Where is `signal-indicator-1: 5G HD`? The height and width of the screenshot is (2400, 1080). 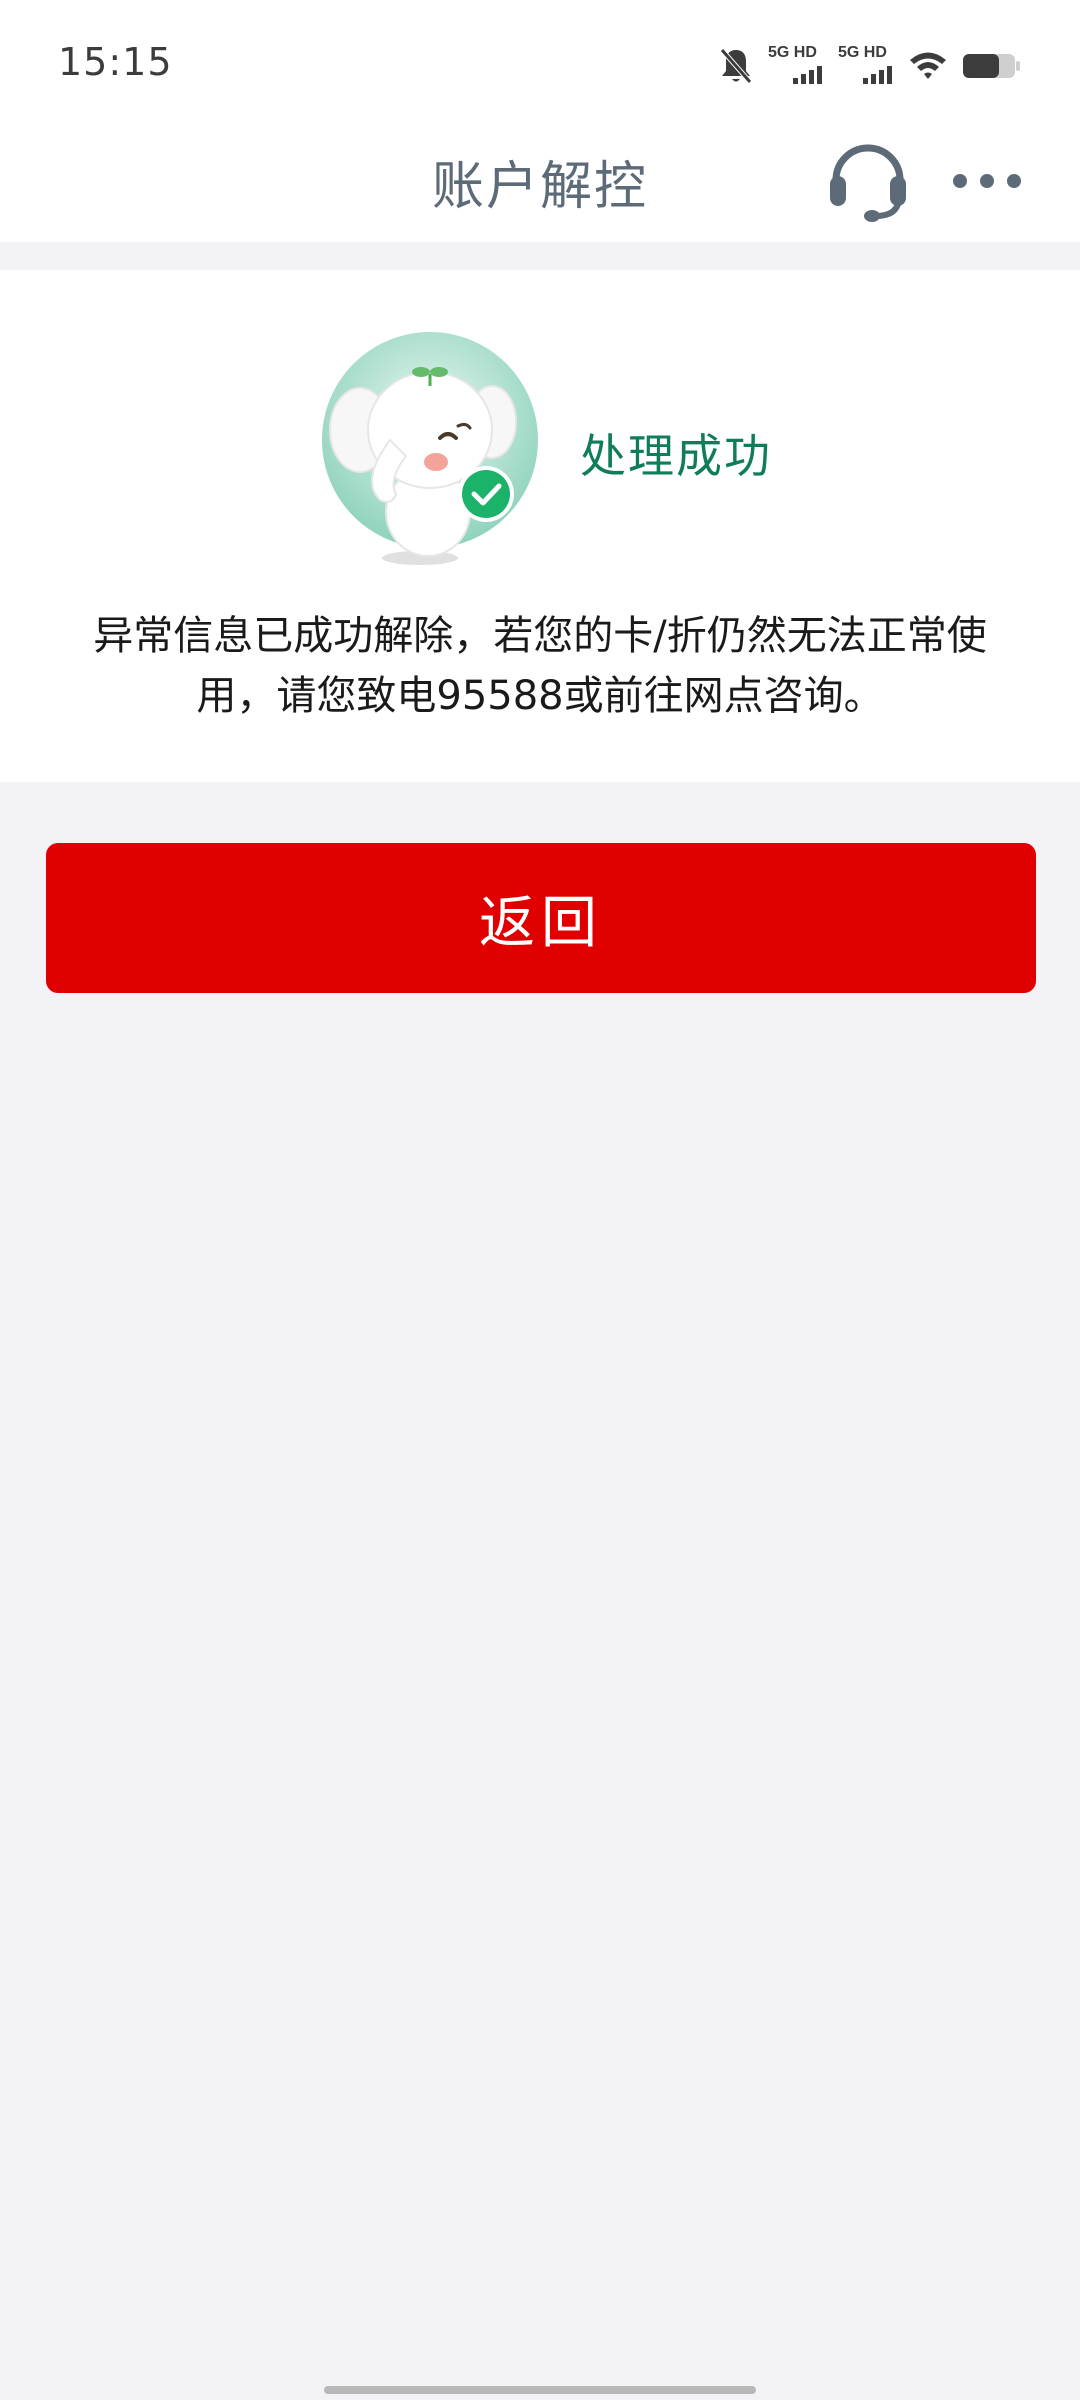 signal-indicator-1: 5G HD is located at coordinates (796, 66).